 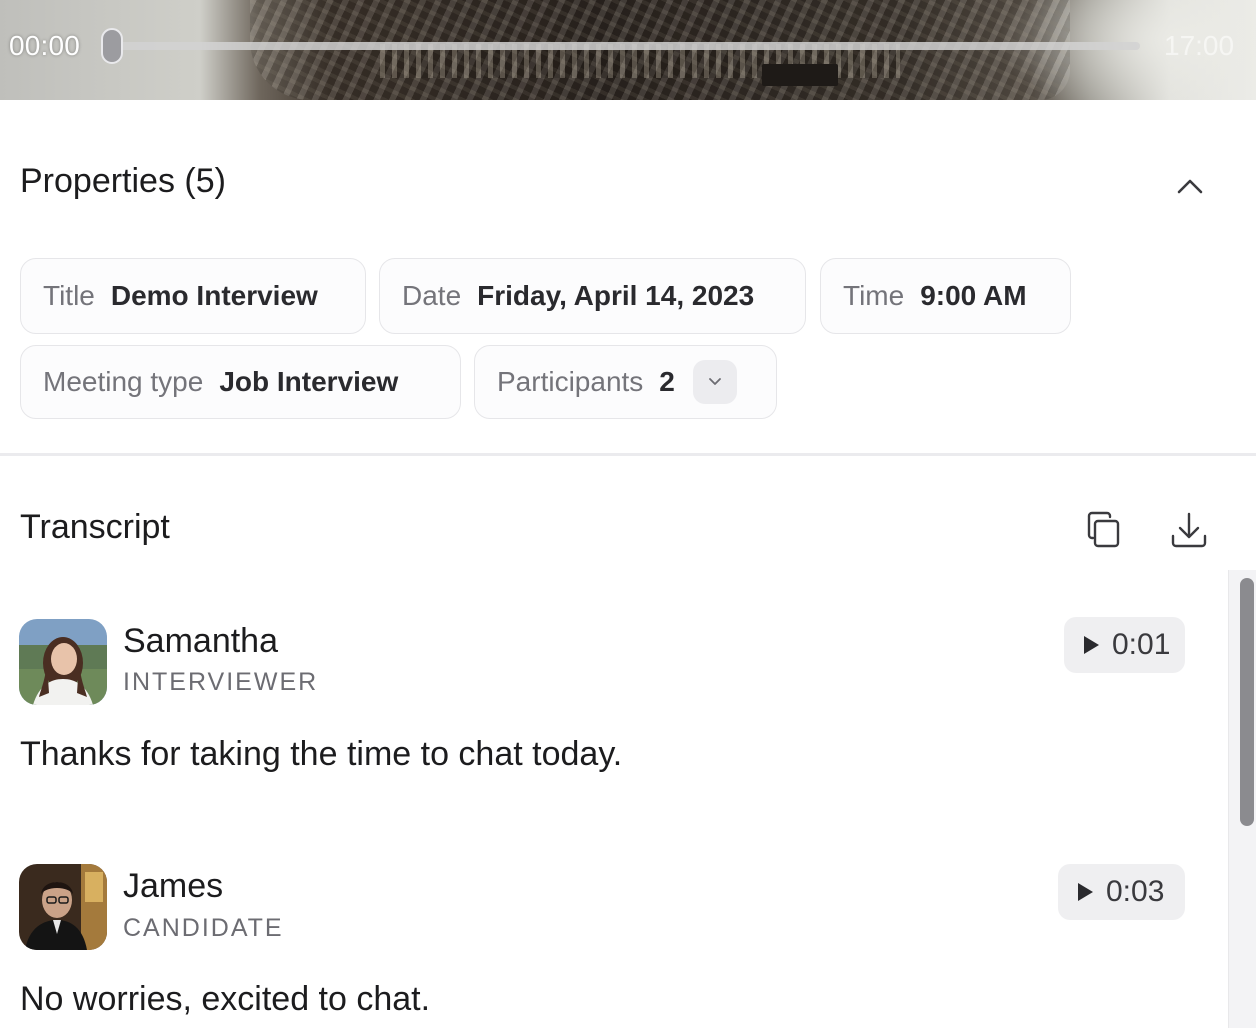 I want to click on chevron-down-icon, so click(x=714, y=381).